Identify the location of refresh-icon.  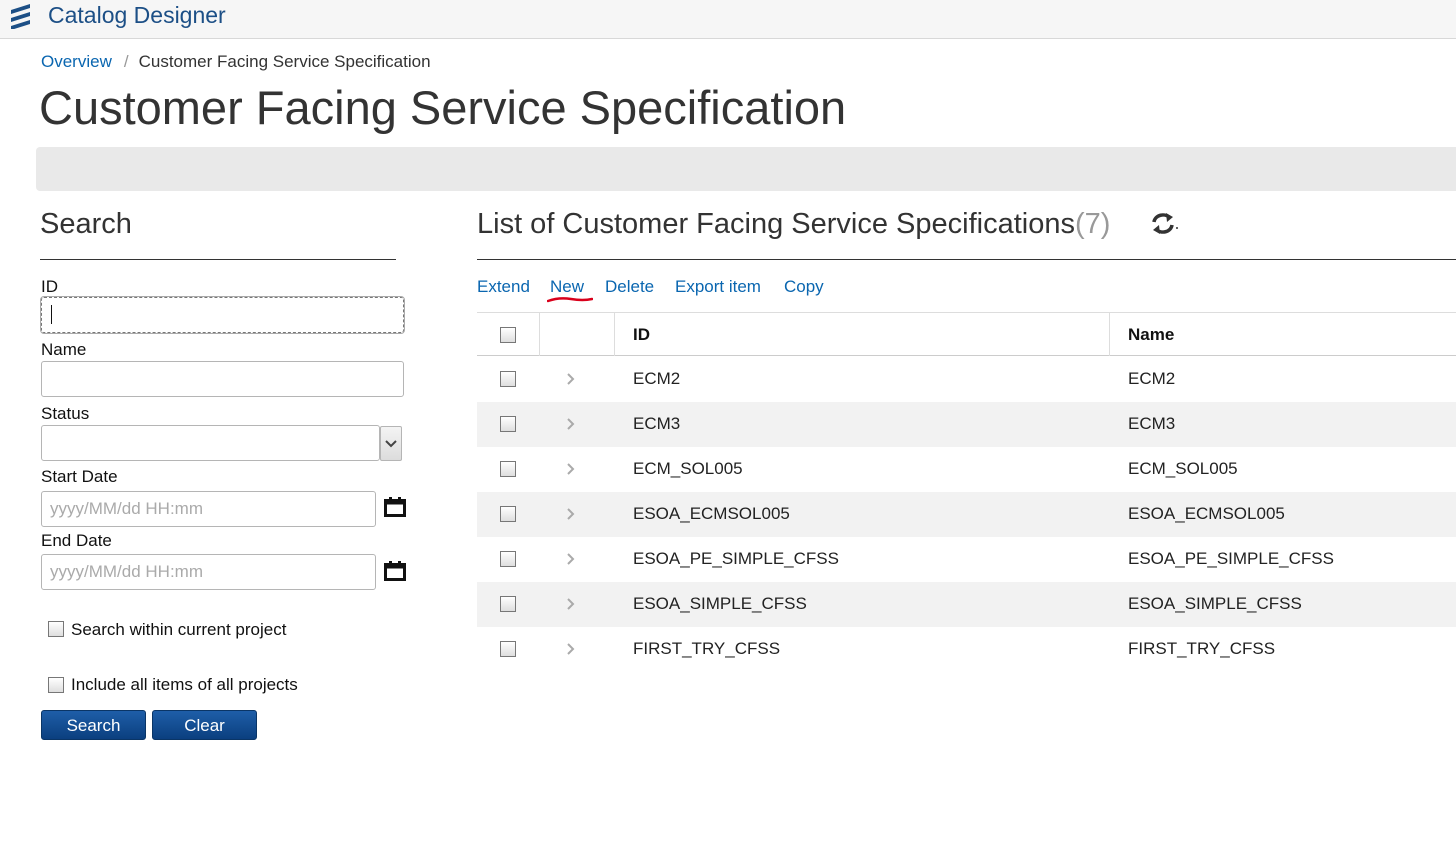
(1165, 224).